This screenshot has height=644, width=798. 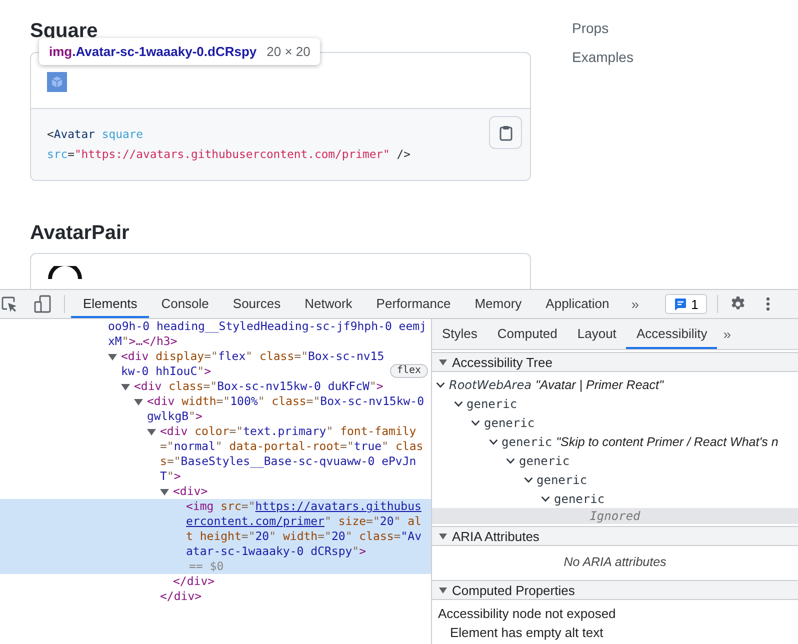 I want to click on dom-node-row: <img src="https://avatars.githubusercontent.com/primer" size="20" alt height="20" width="20" class="Avatar-sc-1waaaky-0 dCRspy"> == $0, so click(x=215, y=536).